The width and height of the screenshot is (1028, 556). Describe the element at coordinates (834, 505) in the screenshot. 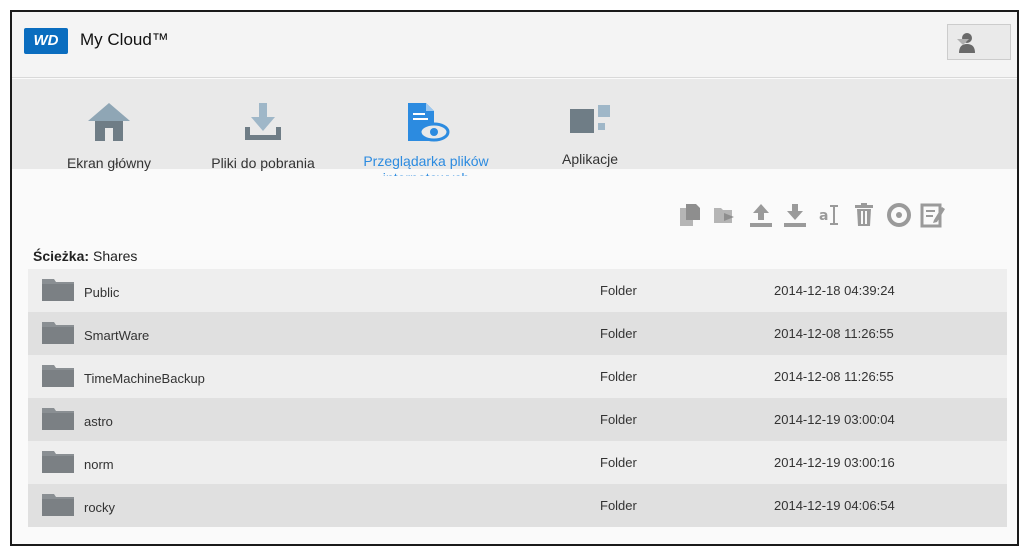

I see `file-date: 2014-12-19 04:06:54` at that location.